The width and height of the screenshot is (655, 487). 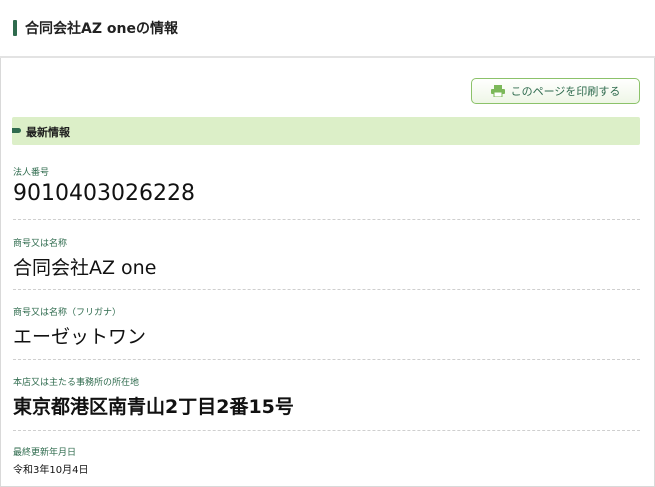 I want to click on section-marker, so click(x=16, y=130).